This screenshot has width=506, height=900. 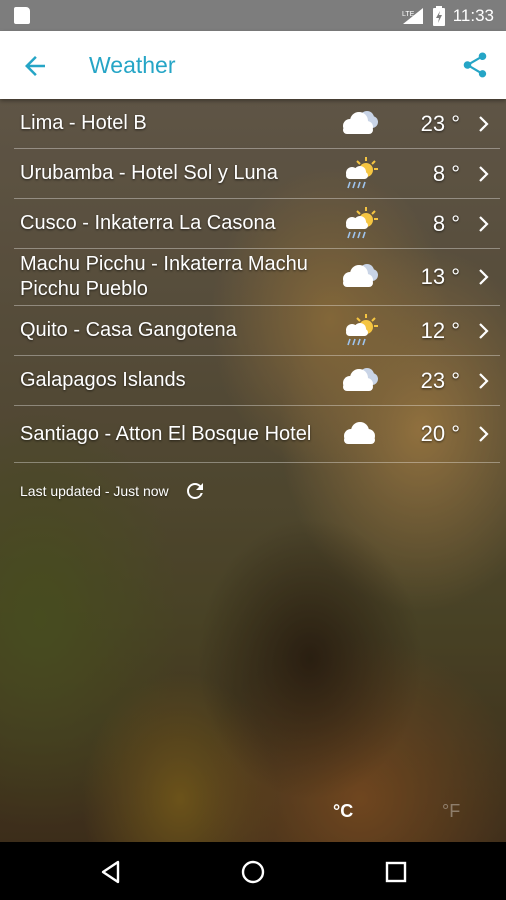 I want to click on back-nav-icon, so click(x=111, y=872).